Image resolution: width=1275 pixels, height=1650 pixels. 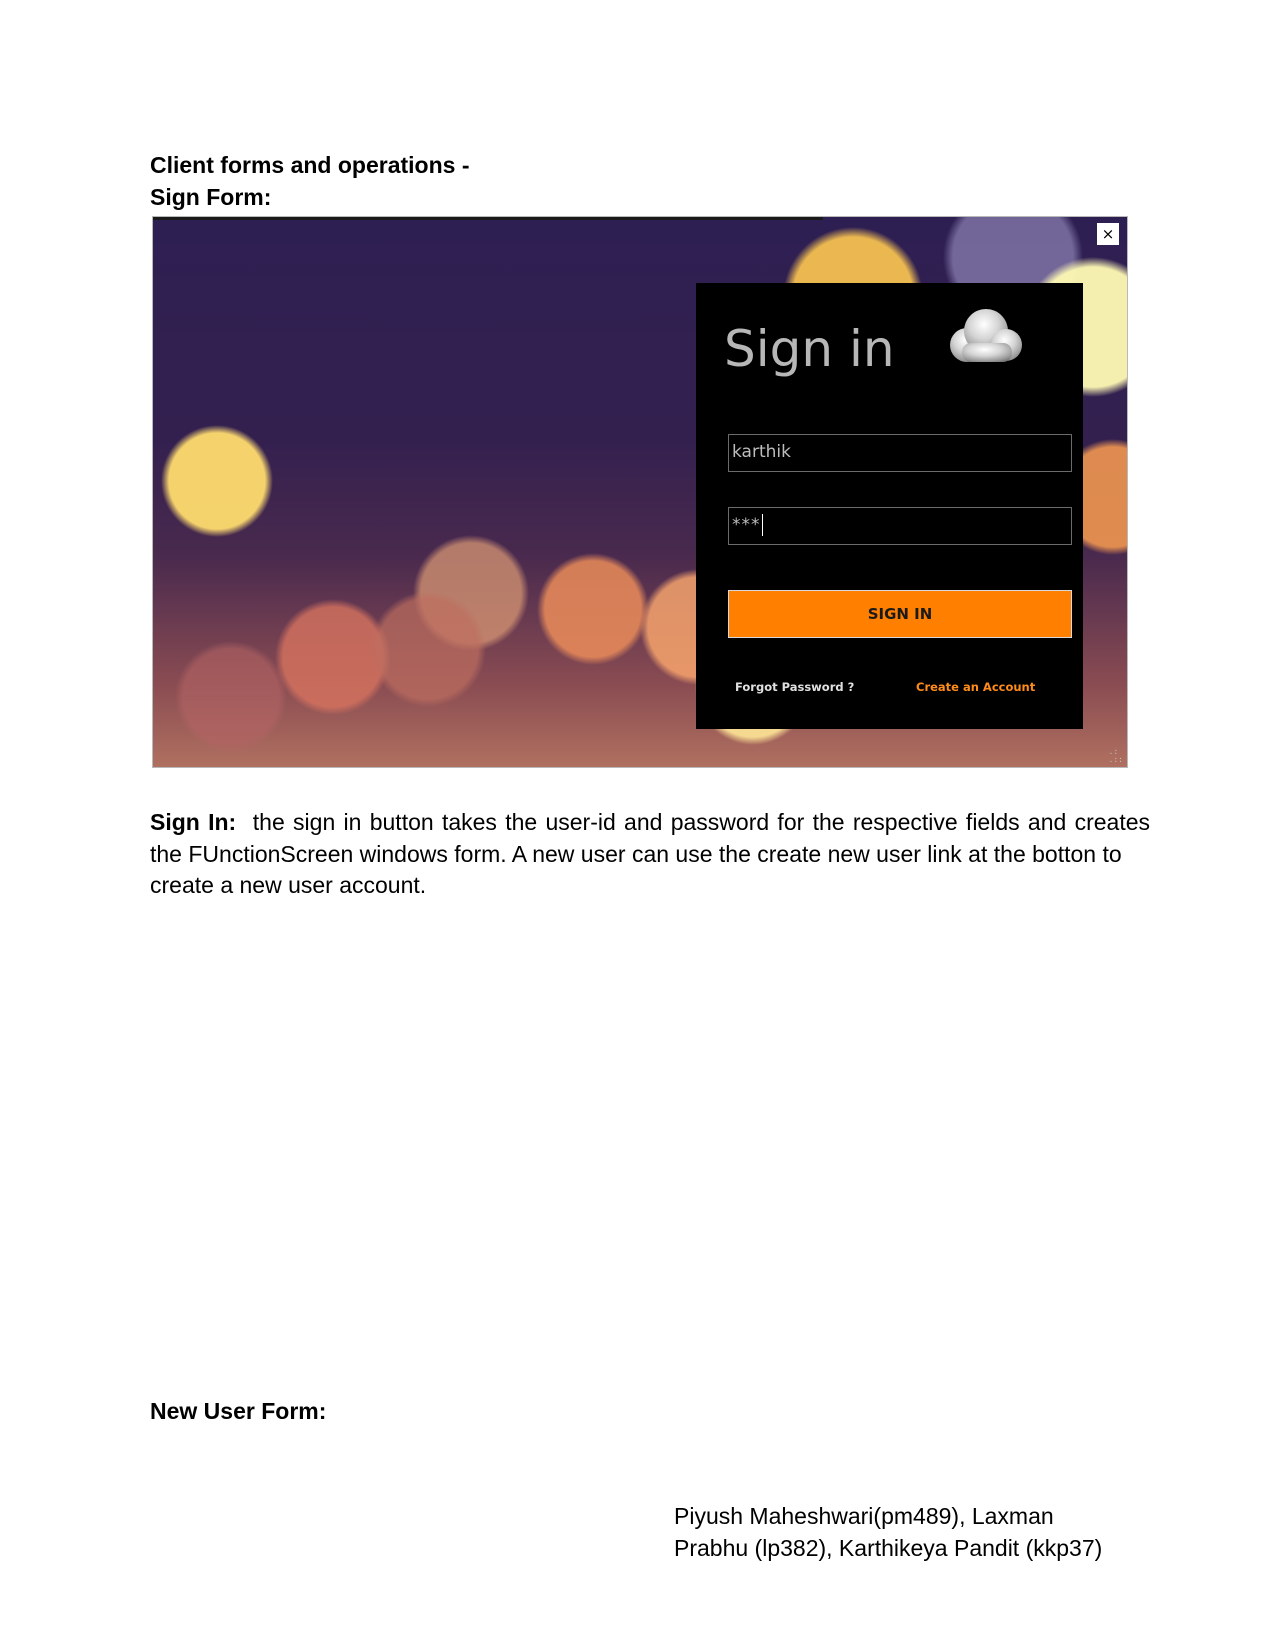 What do you see at coordinates (975, 687) in the screenshot?
I see `create-account-link: Create an Account` at bounding box center [975, 687].